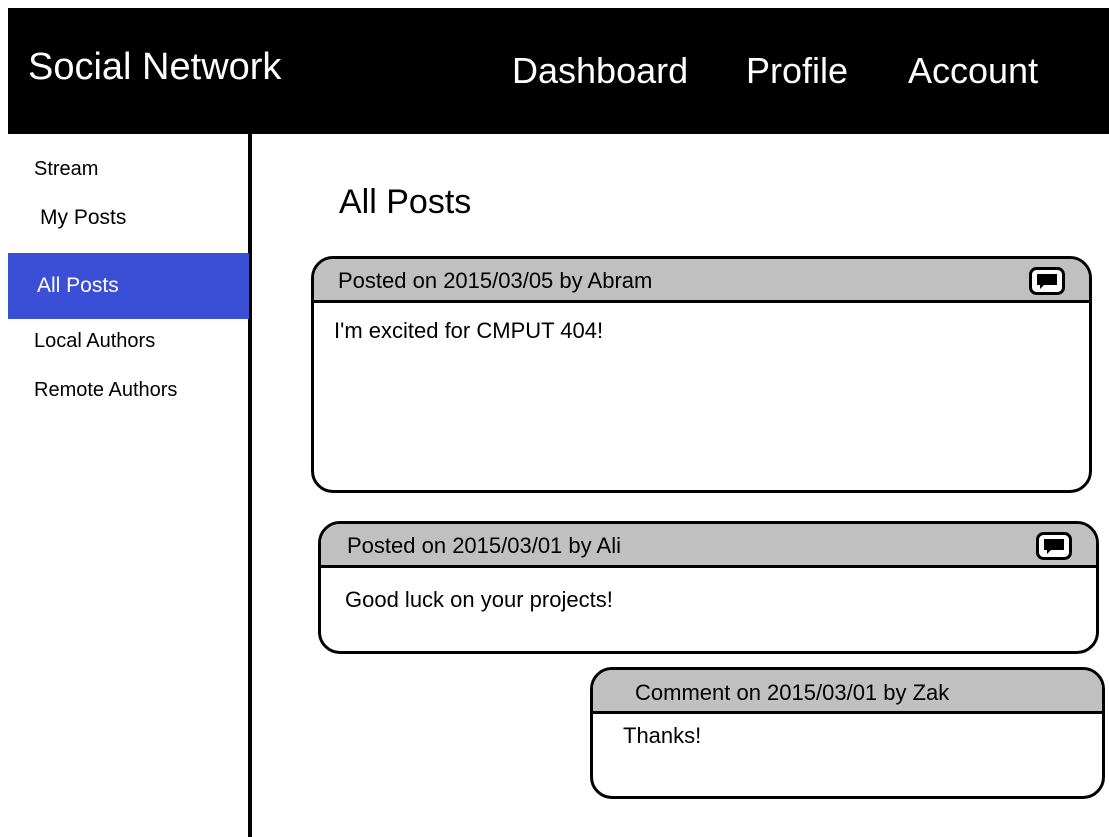 This screenshot has height=837, width=1109. What do you see at coordinates (405, 202) in the screenshot?
I see `page-title: All Posts` at bounding box center [405, 202].